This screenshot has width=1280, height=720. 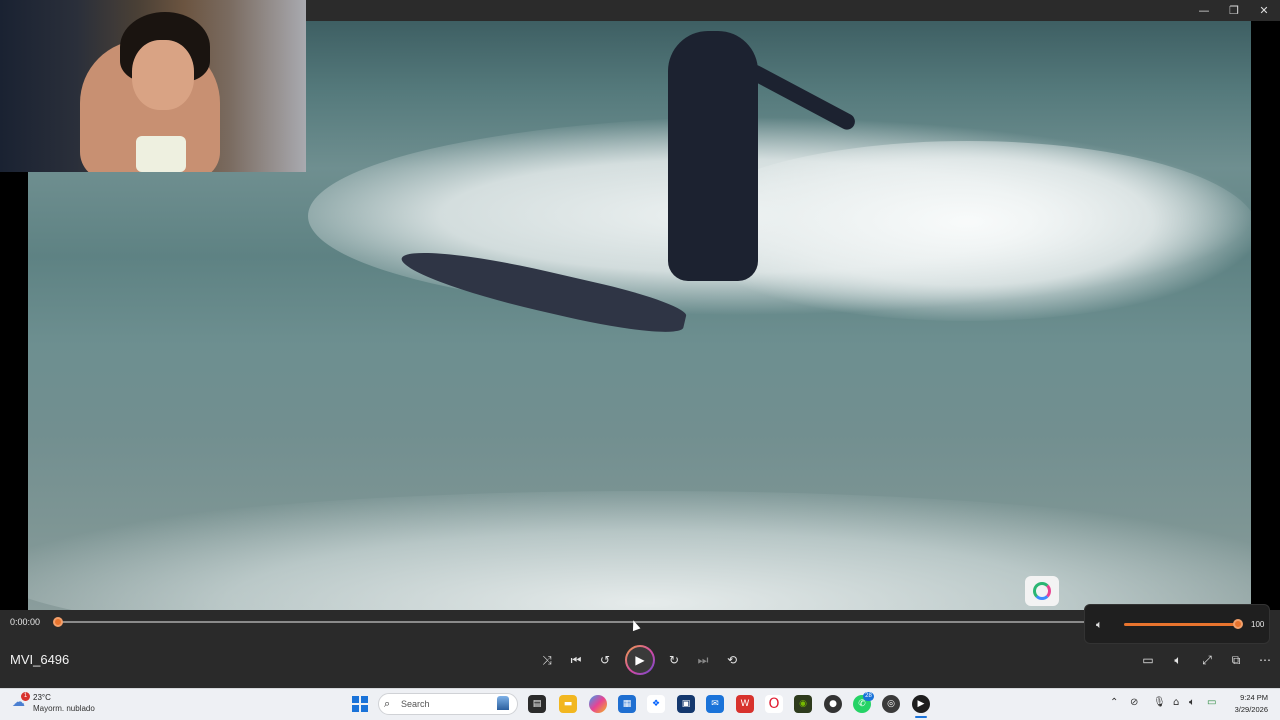 What do you see at coordinates (793, 10) in the screenshot?
I see `window-title-bar: — ❐ ✕` at bounding box center [793, 10].